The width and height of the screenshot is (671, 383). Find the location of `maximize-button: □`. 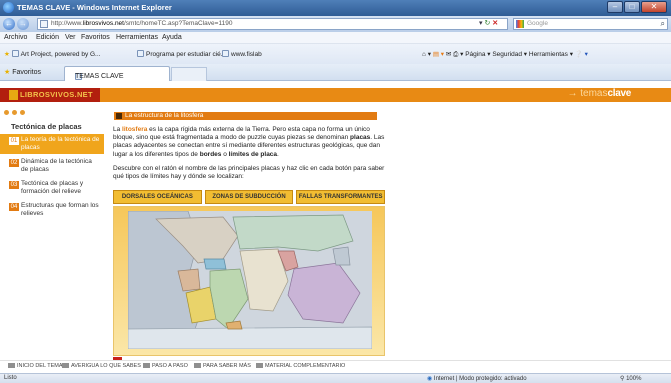

maximize-button: □ is located at coordinates (632, 7).